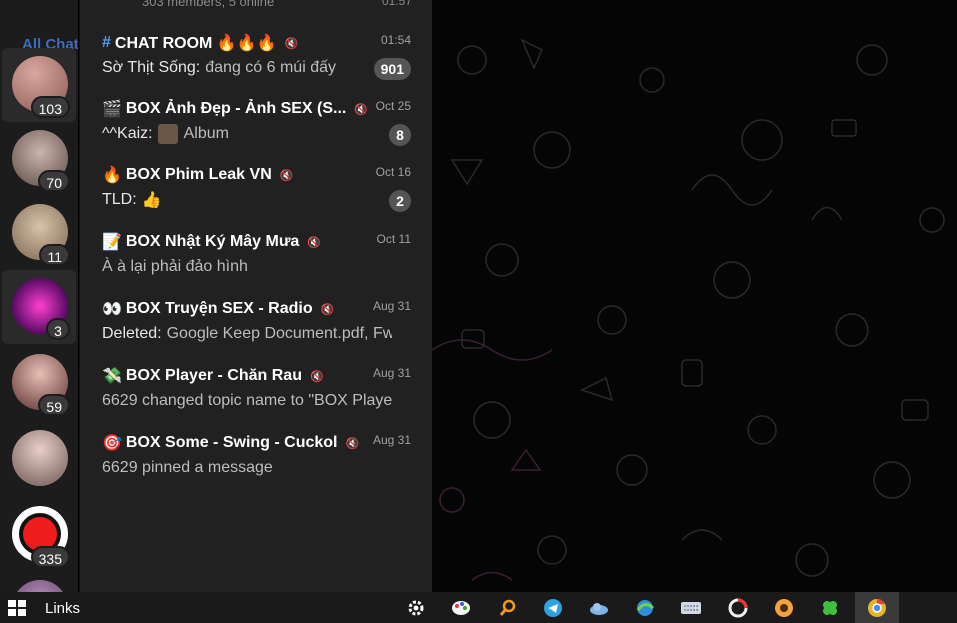 The image size is (957, 623). I want to click on chat-row: 🔥 BOX Phim Leak VN 🔇 Oct 16 TLD: 👍 2, so click(256, 189).